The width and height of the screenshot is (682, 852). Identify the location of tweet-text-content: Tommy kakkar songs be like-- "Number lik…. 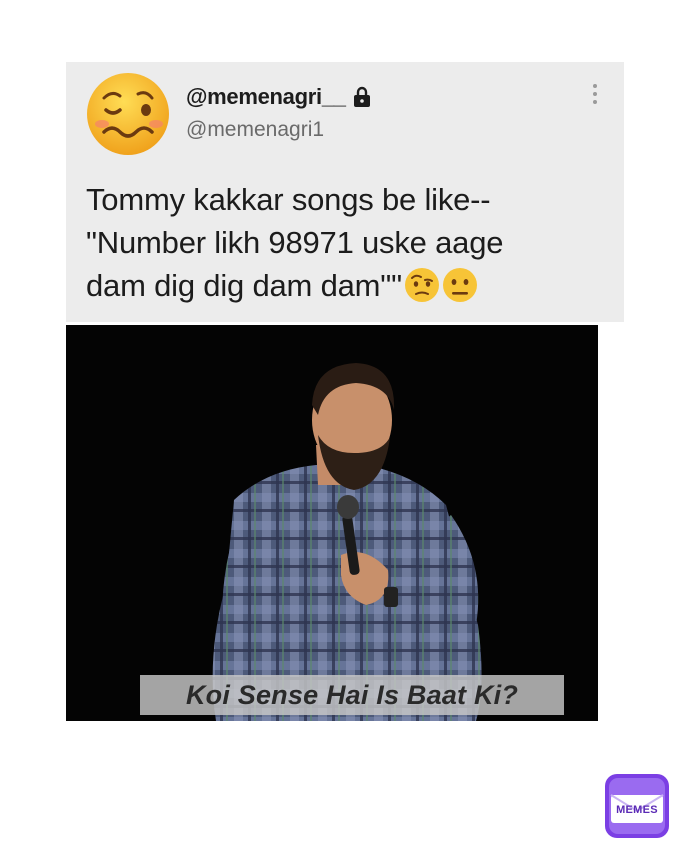
(295, 242).